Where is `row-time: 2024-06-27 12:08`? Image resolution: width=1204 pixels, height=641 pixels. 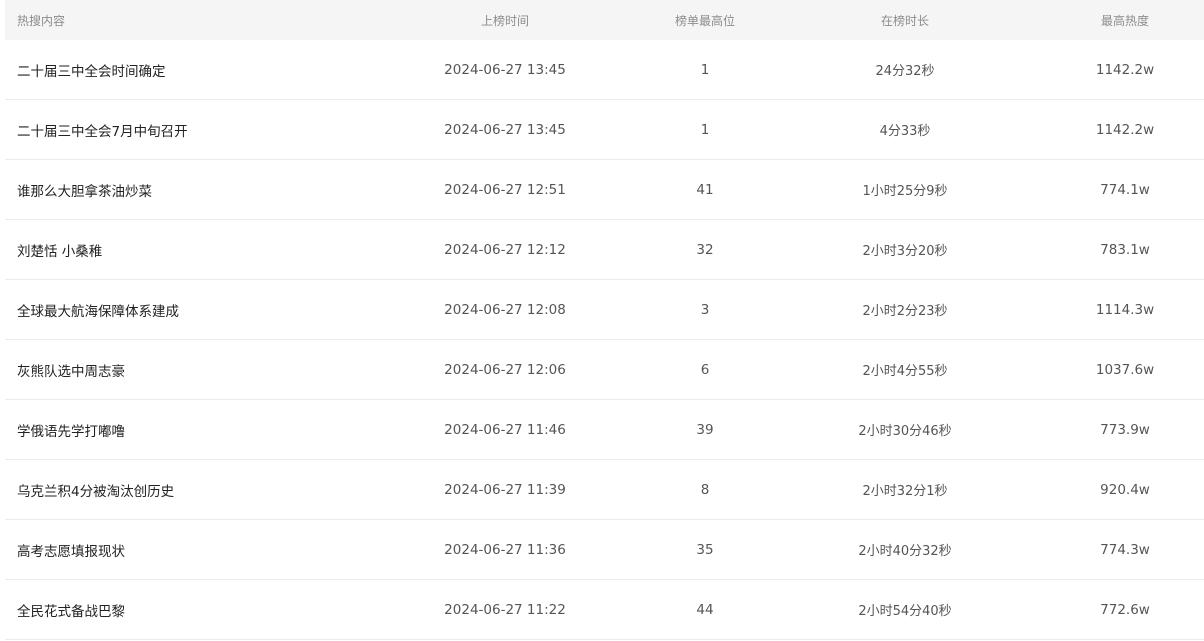 row-time: 2024-06-27 12:08 is located at coordinates (505, 309).